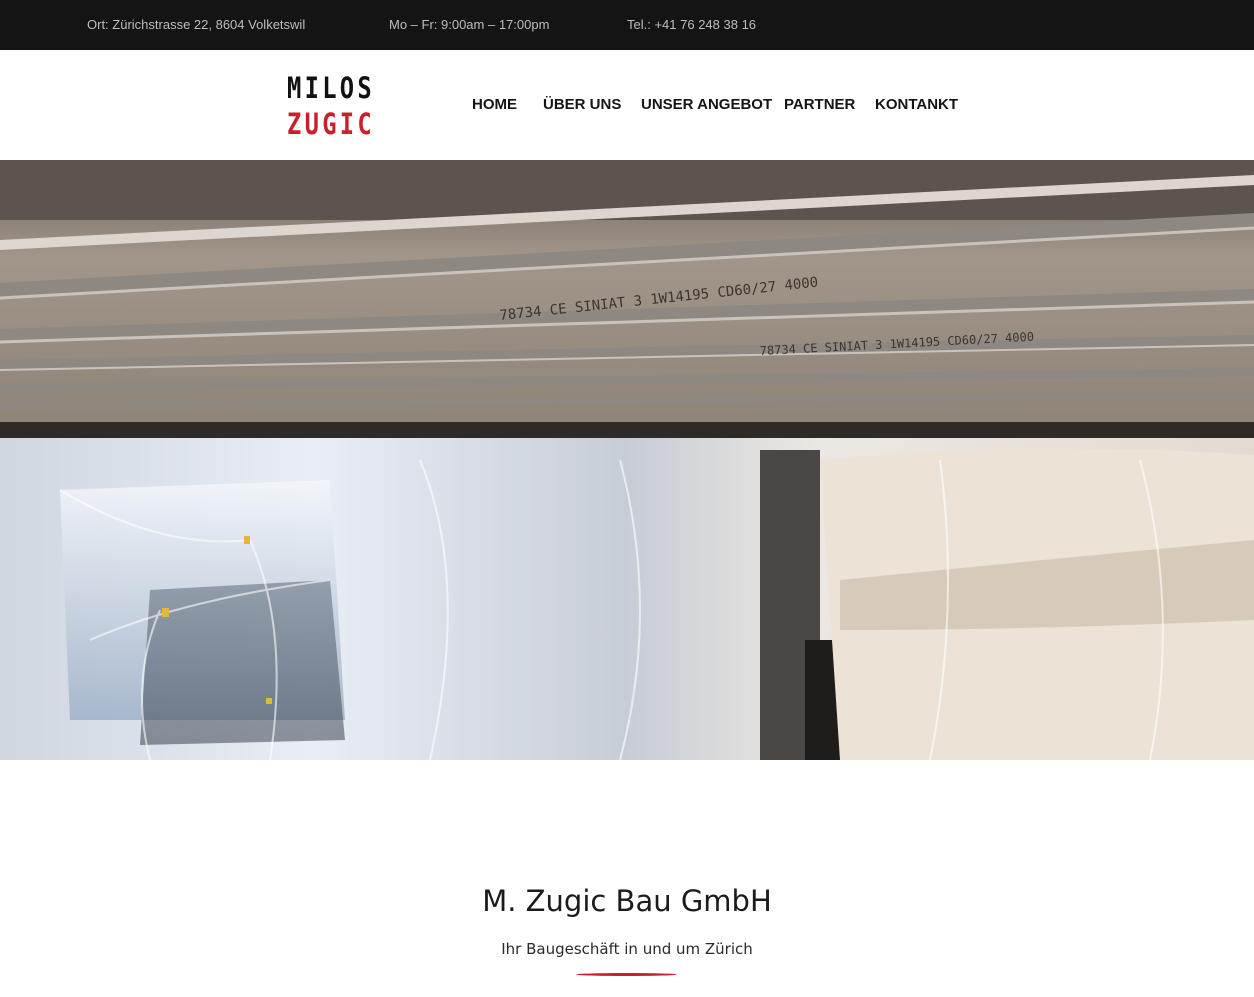 The height and width of the screenshot is (997, 1254). Describe the element at coordinates (494, 104) in the screenshot. I see `nav-item-home: HOME` at that location.